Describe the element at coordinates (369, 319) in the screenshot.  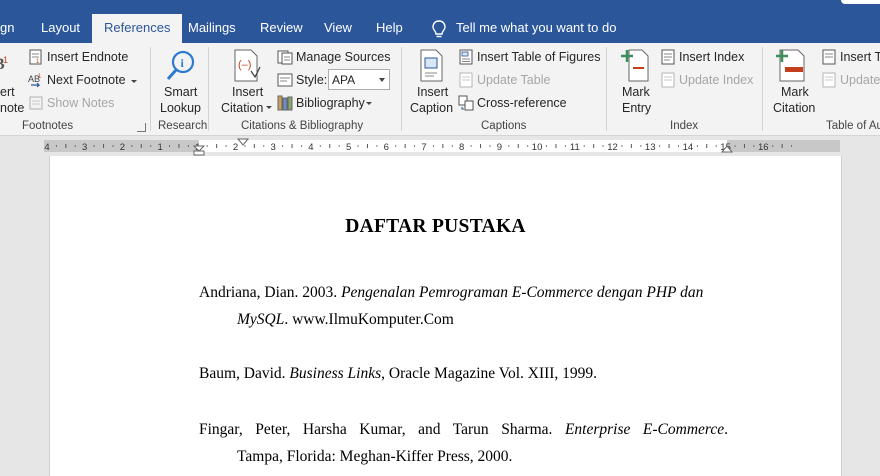
I see `reference-source: . www.IlmuKomputer.Com` at that location.